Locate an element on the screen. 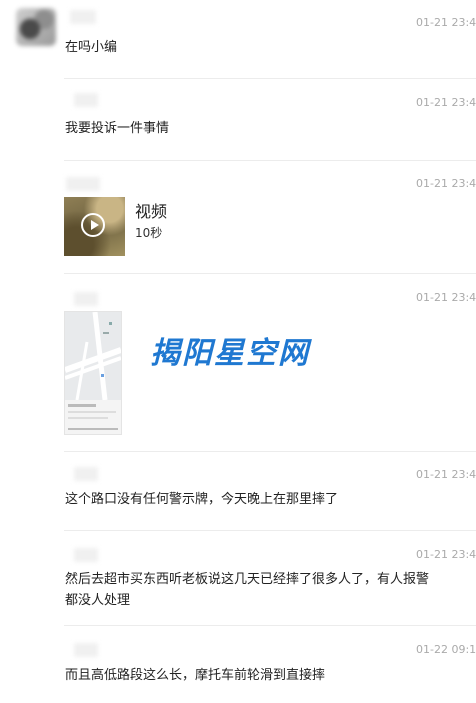 The width and height of the screenshot is (476, 703). image-attachment is located at coordinates (93, 373).